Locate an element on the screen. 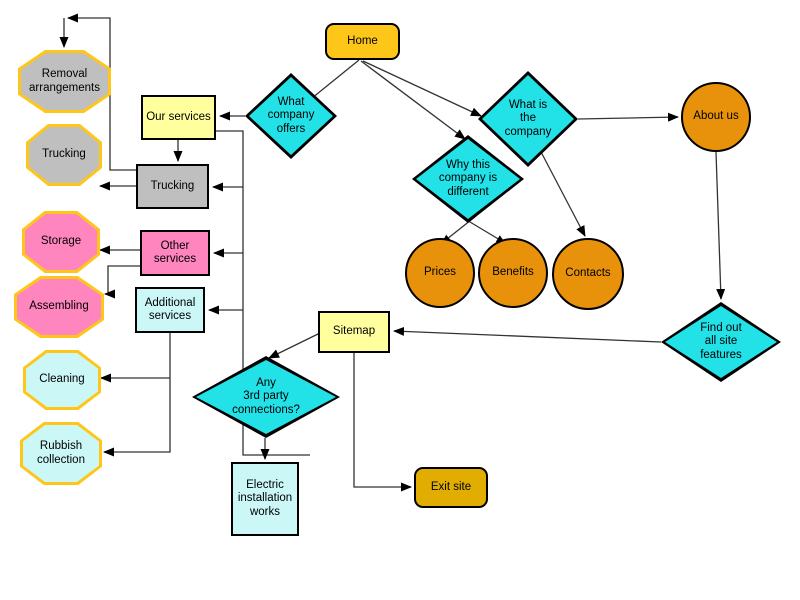 Image resolution: width=800 pixels, height=600 pixels. node-trucking-octagon: Trucking is located at coordinates (64, 155).